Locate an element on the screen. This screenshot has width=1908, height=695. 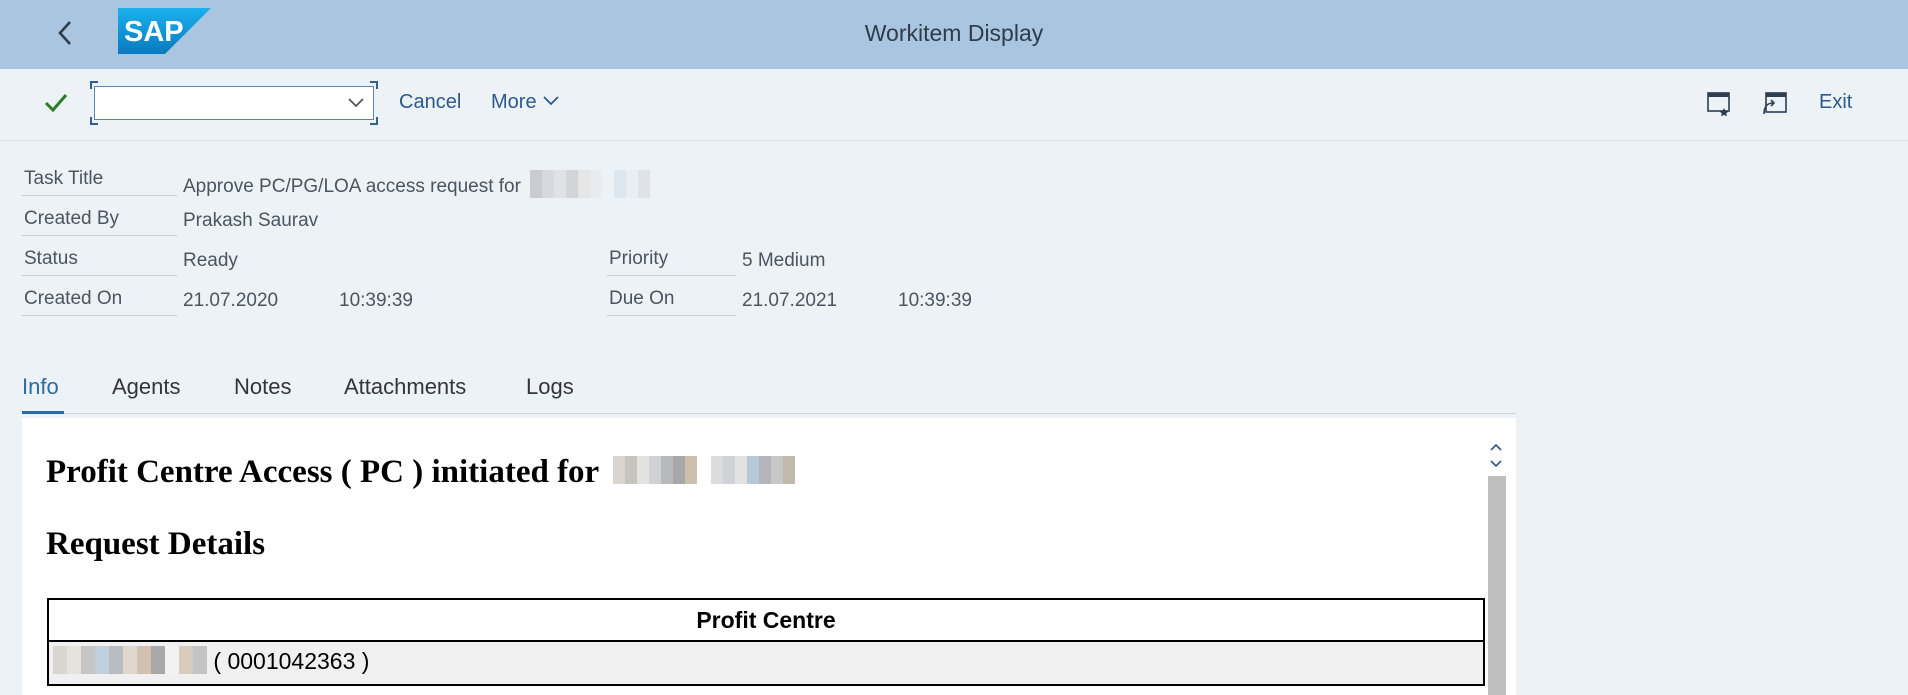
table-cell-profit-centre: ( 0001042363 ) is located at coordinates (766, 663).